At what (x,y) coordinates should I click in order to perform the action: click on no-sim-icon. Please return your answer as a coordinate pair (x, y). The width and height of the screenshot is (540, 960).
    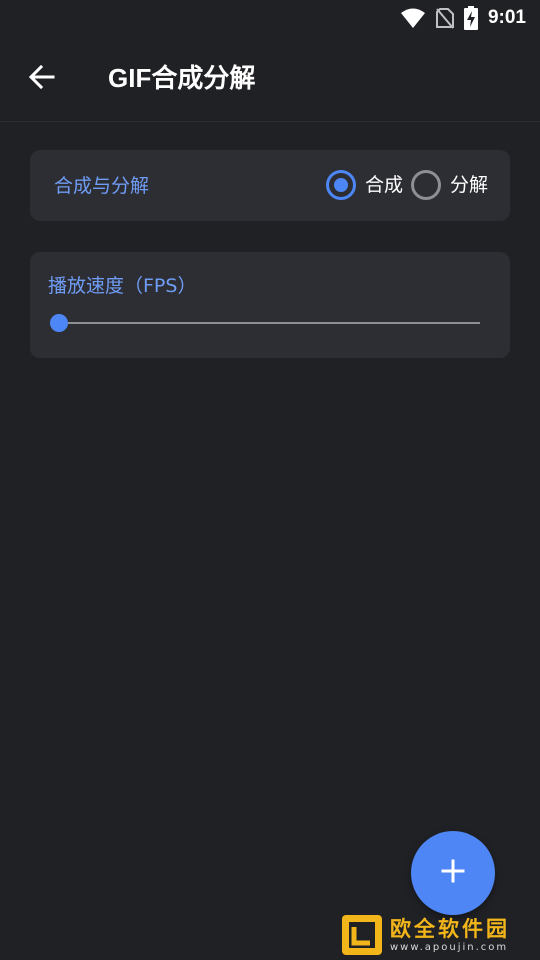
    Looking at the image, I should click on (444, 18).